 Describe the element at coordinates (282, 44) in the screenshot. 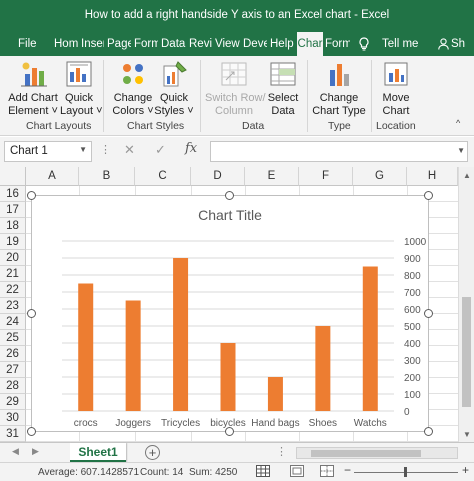

I see `tab-help: Help` at that location.